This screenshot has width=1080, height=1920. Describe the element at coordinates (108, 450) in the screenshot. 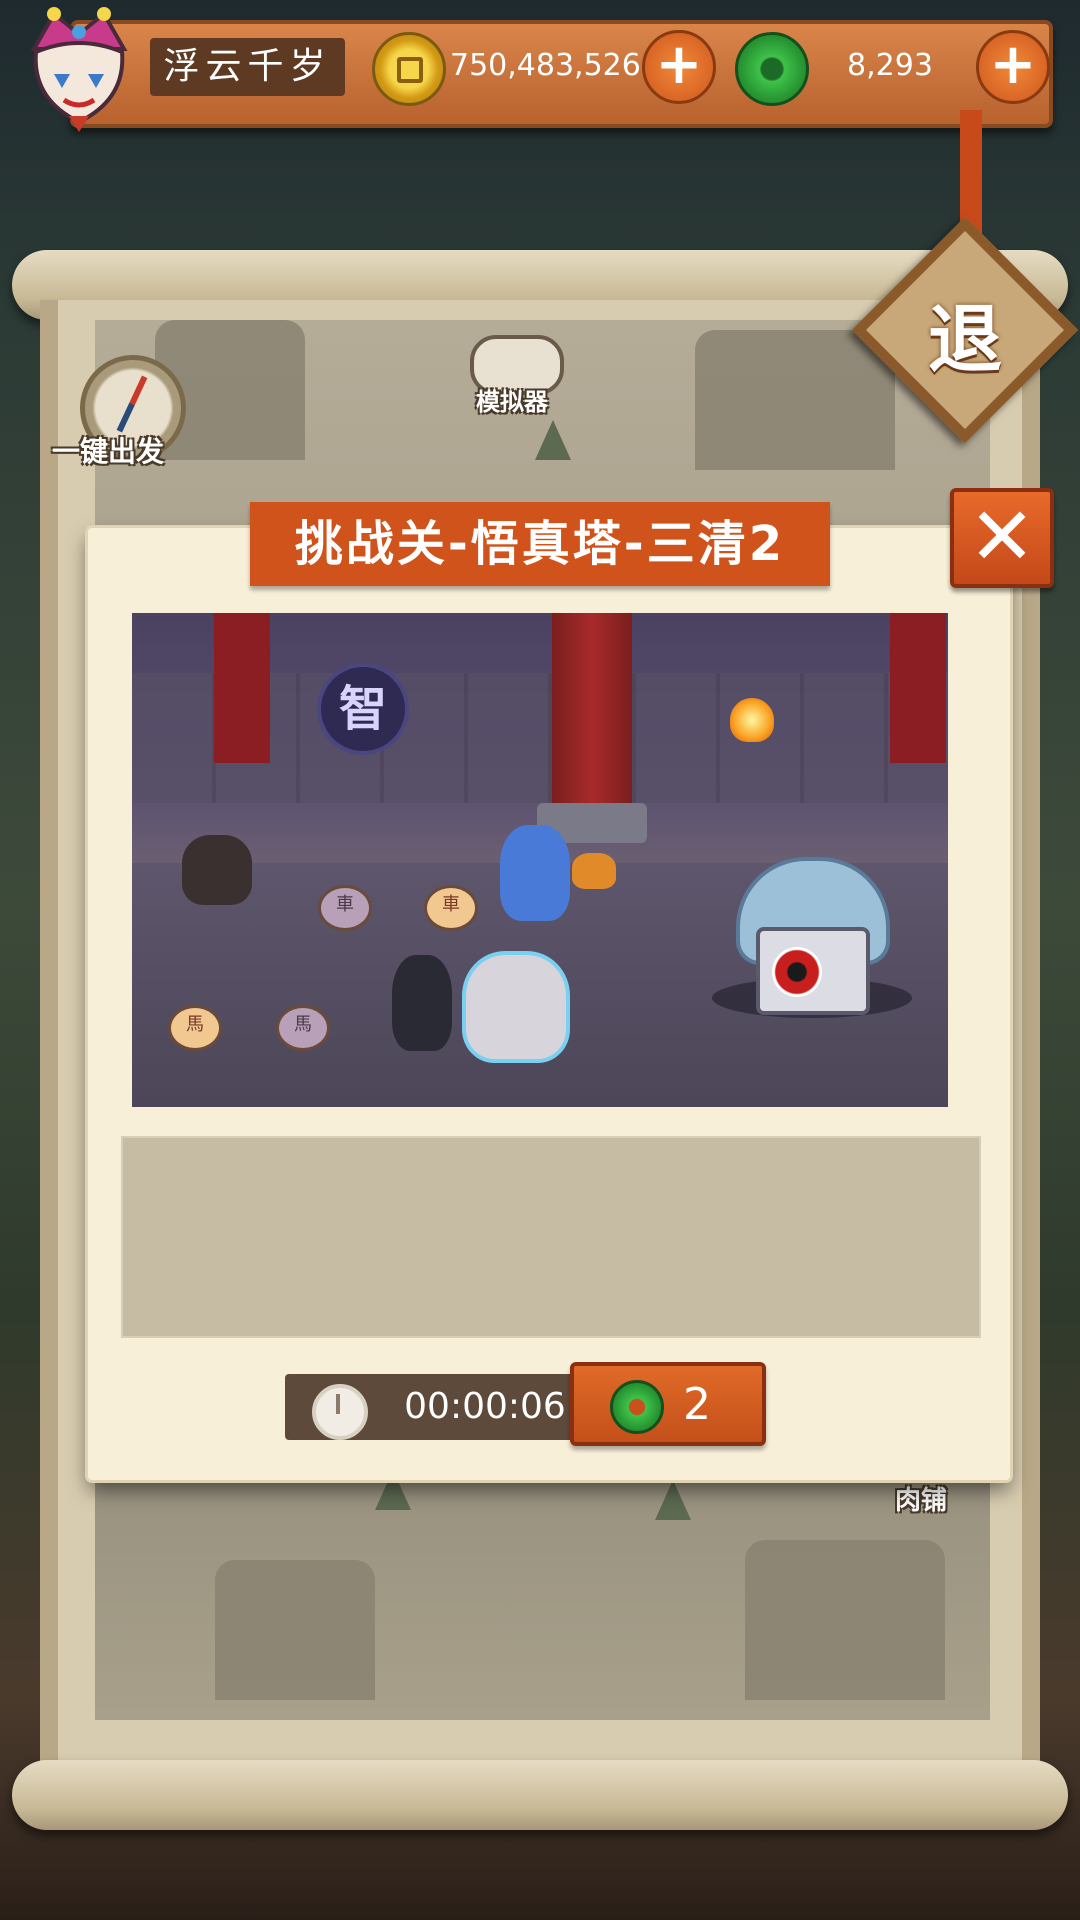

I see `auto-depart-label: 一键出发` at that location.